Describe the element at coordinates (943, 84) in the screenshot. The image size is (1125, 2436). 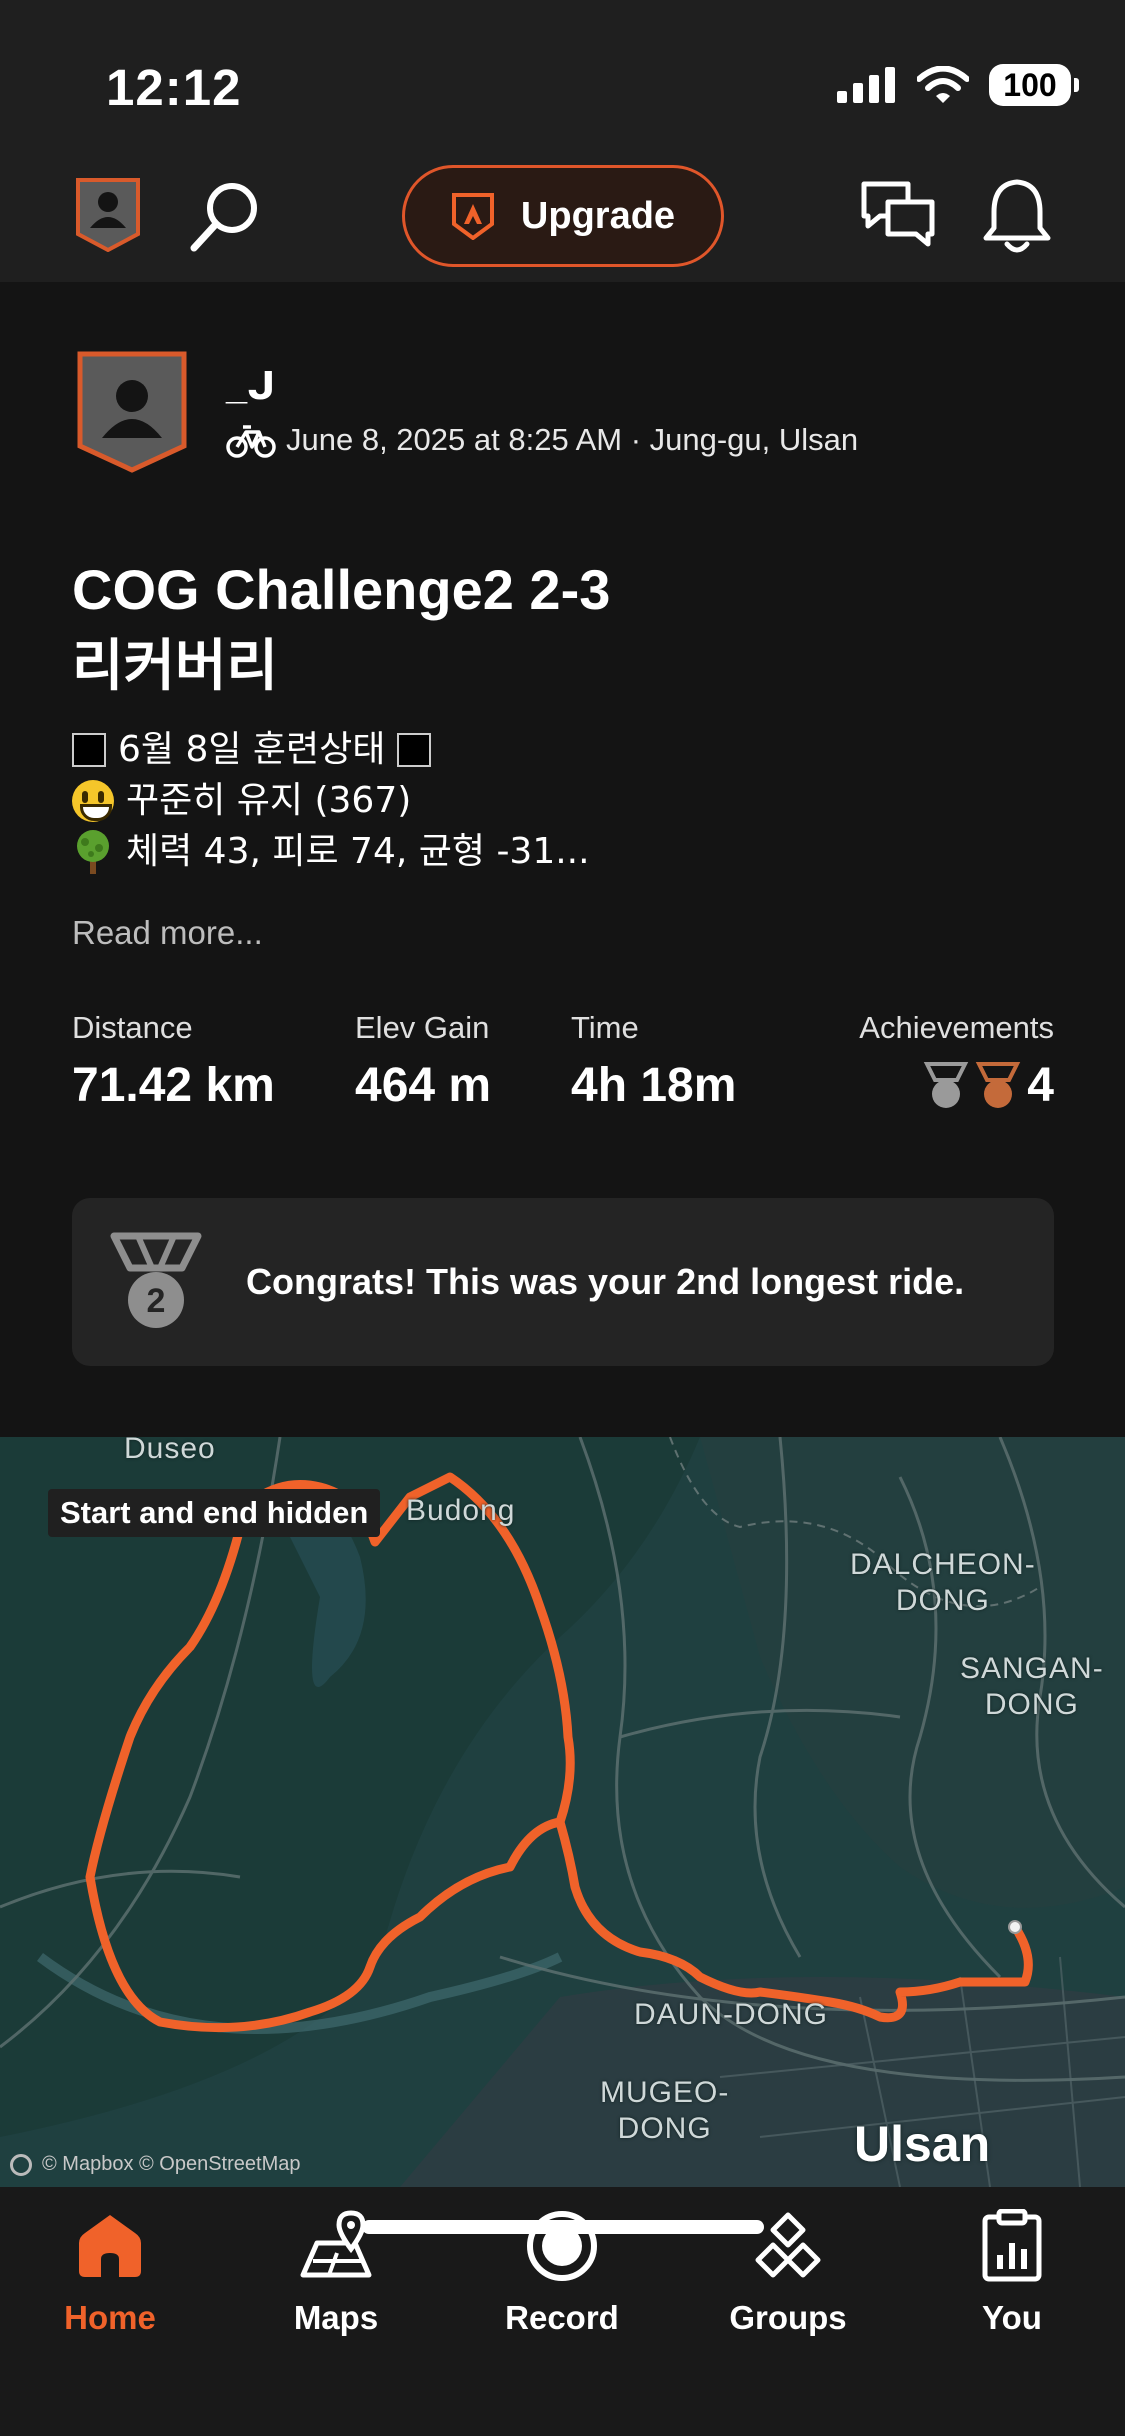
I see `wifi-icon` at that location.